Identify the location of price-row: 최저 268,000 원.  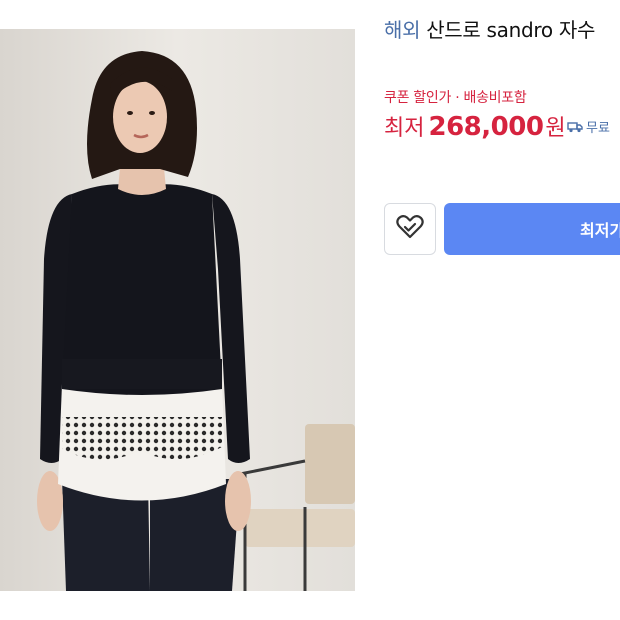
(475, 126).